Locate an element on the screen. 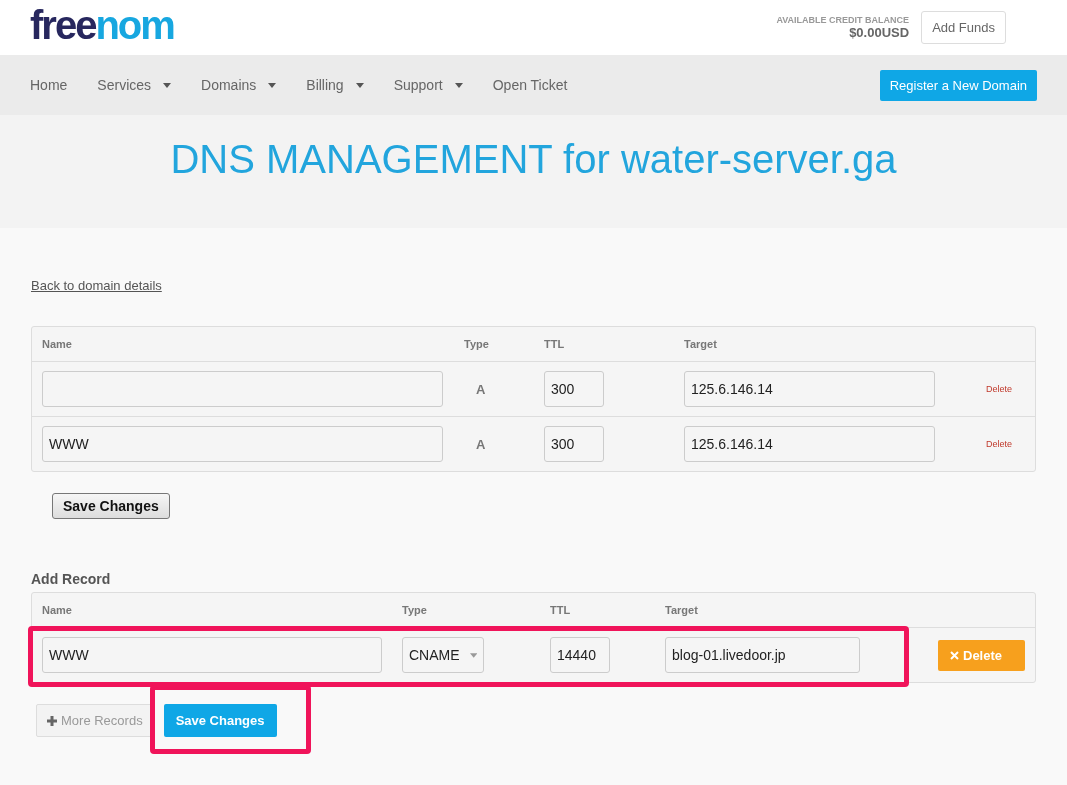  type-select: CNAME is located at coordinates (443, 655).